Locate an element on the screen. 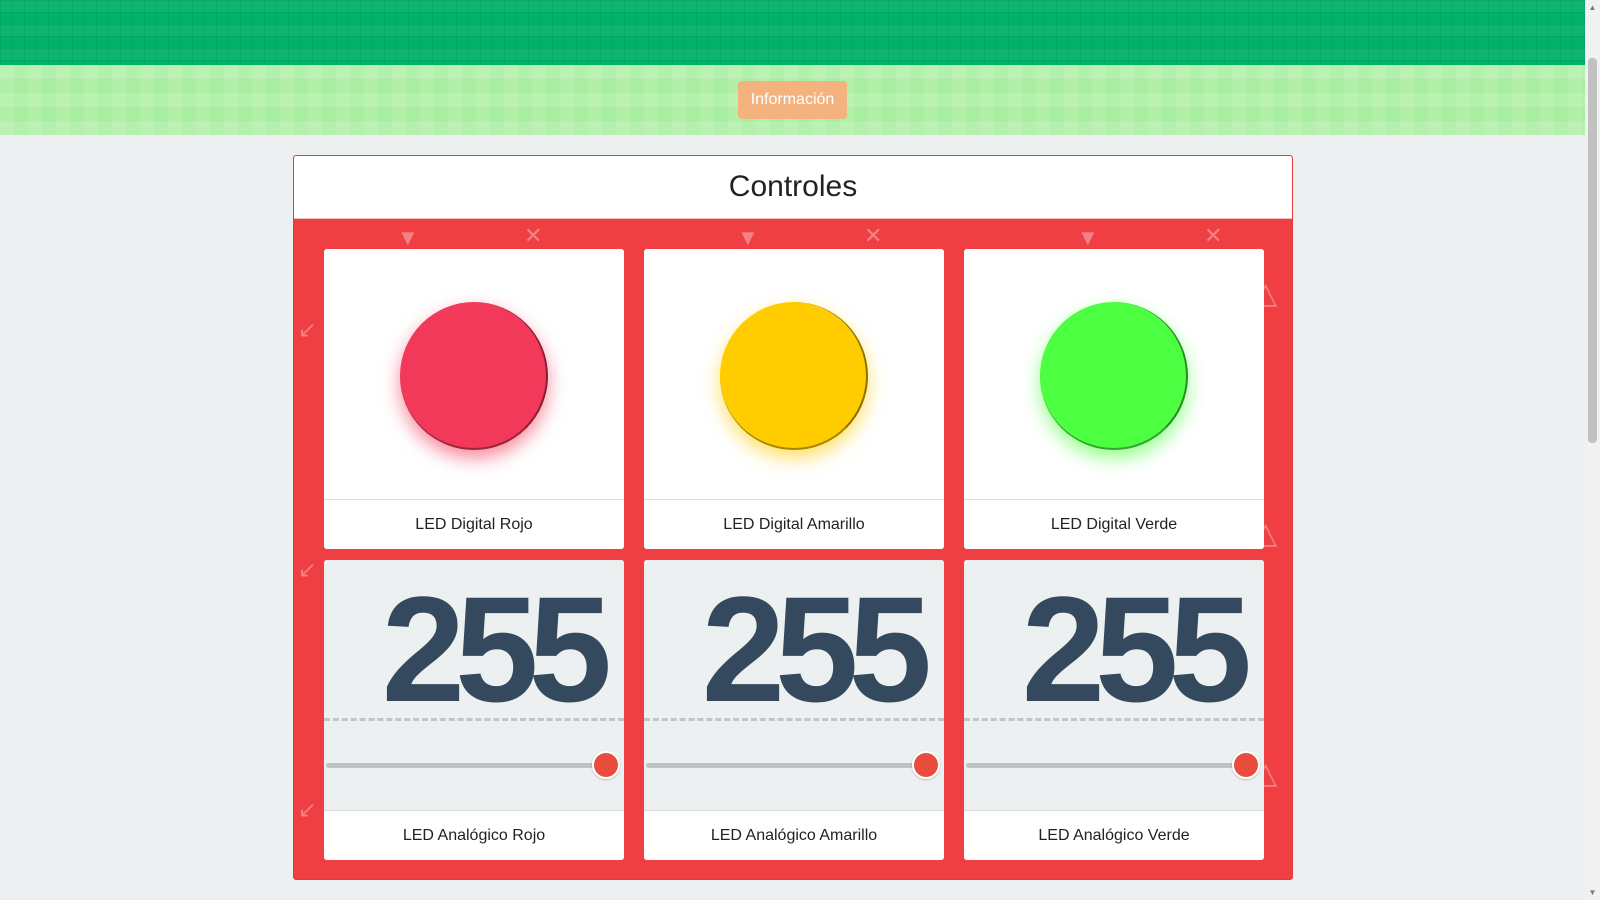  card-label: LED Digital Verde is located at coordinates (1114, 524).